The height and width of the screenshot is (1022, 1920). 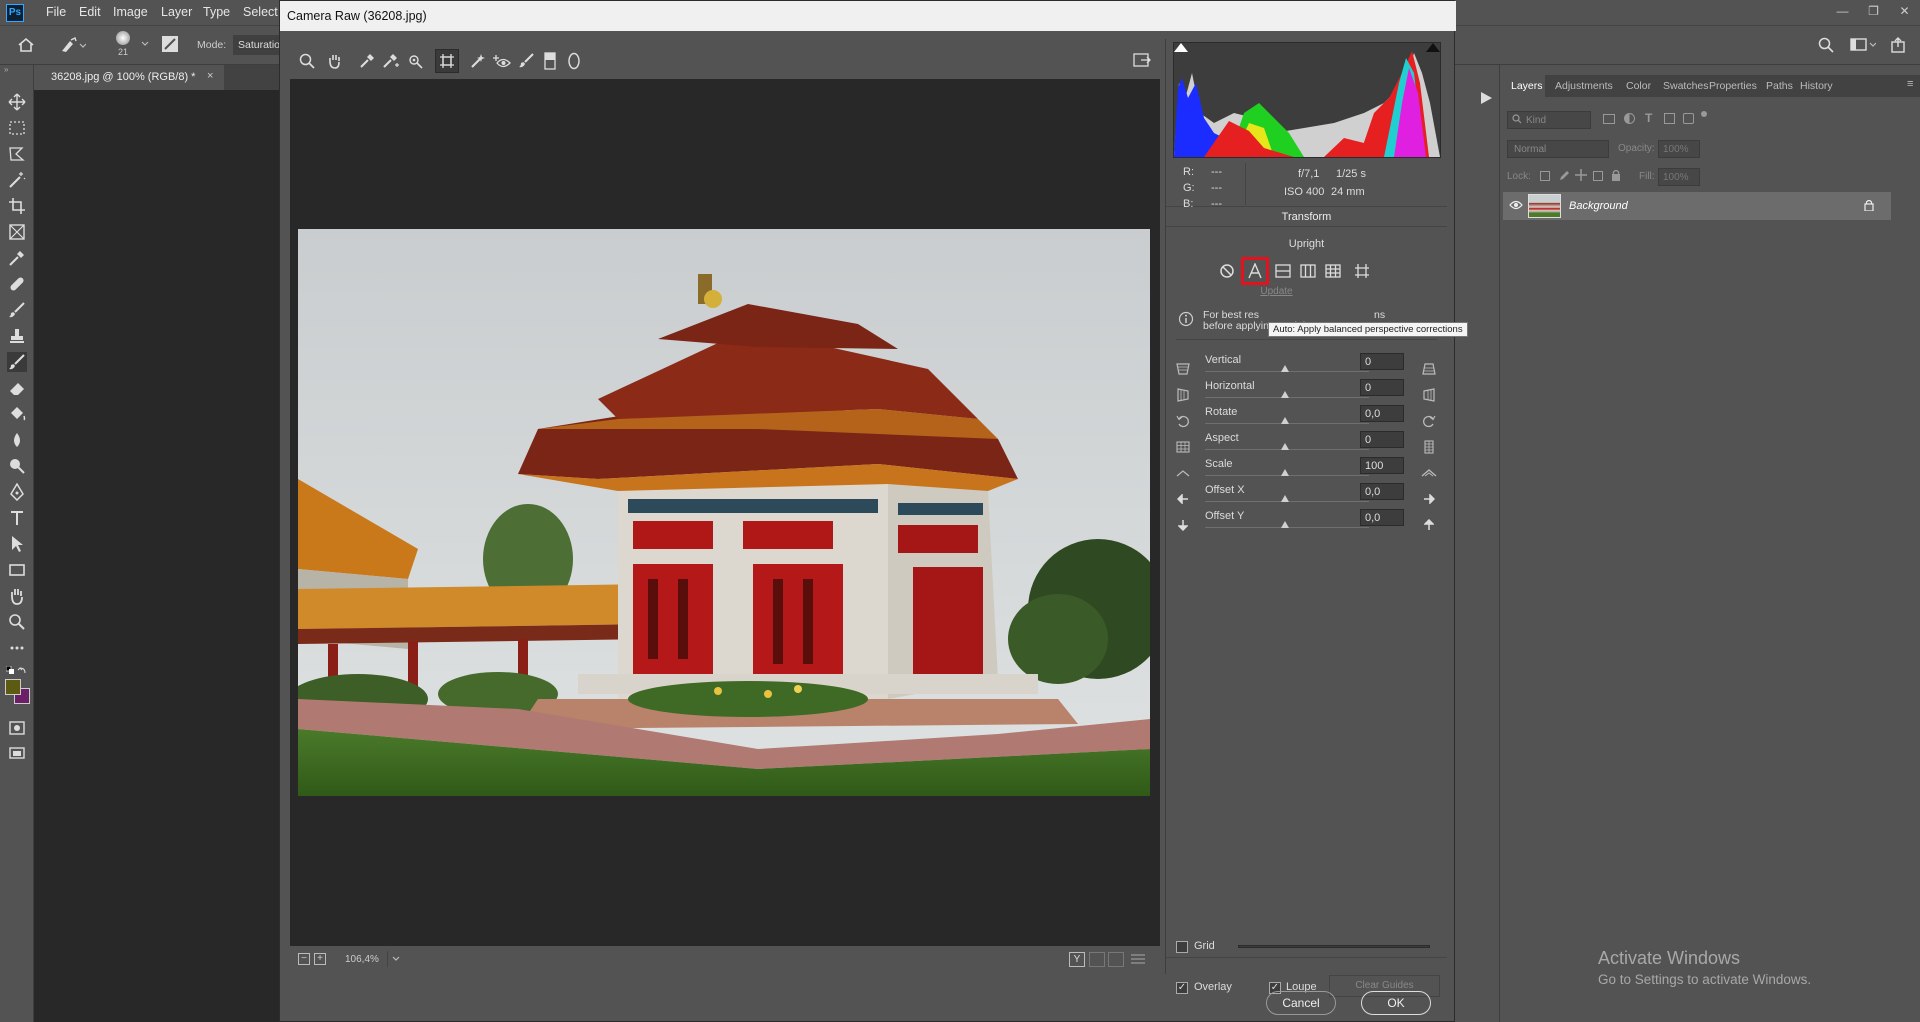 I want to click on menu-image: Image, so click(x=130, y=12).